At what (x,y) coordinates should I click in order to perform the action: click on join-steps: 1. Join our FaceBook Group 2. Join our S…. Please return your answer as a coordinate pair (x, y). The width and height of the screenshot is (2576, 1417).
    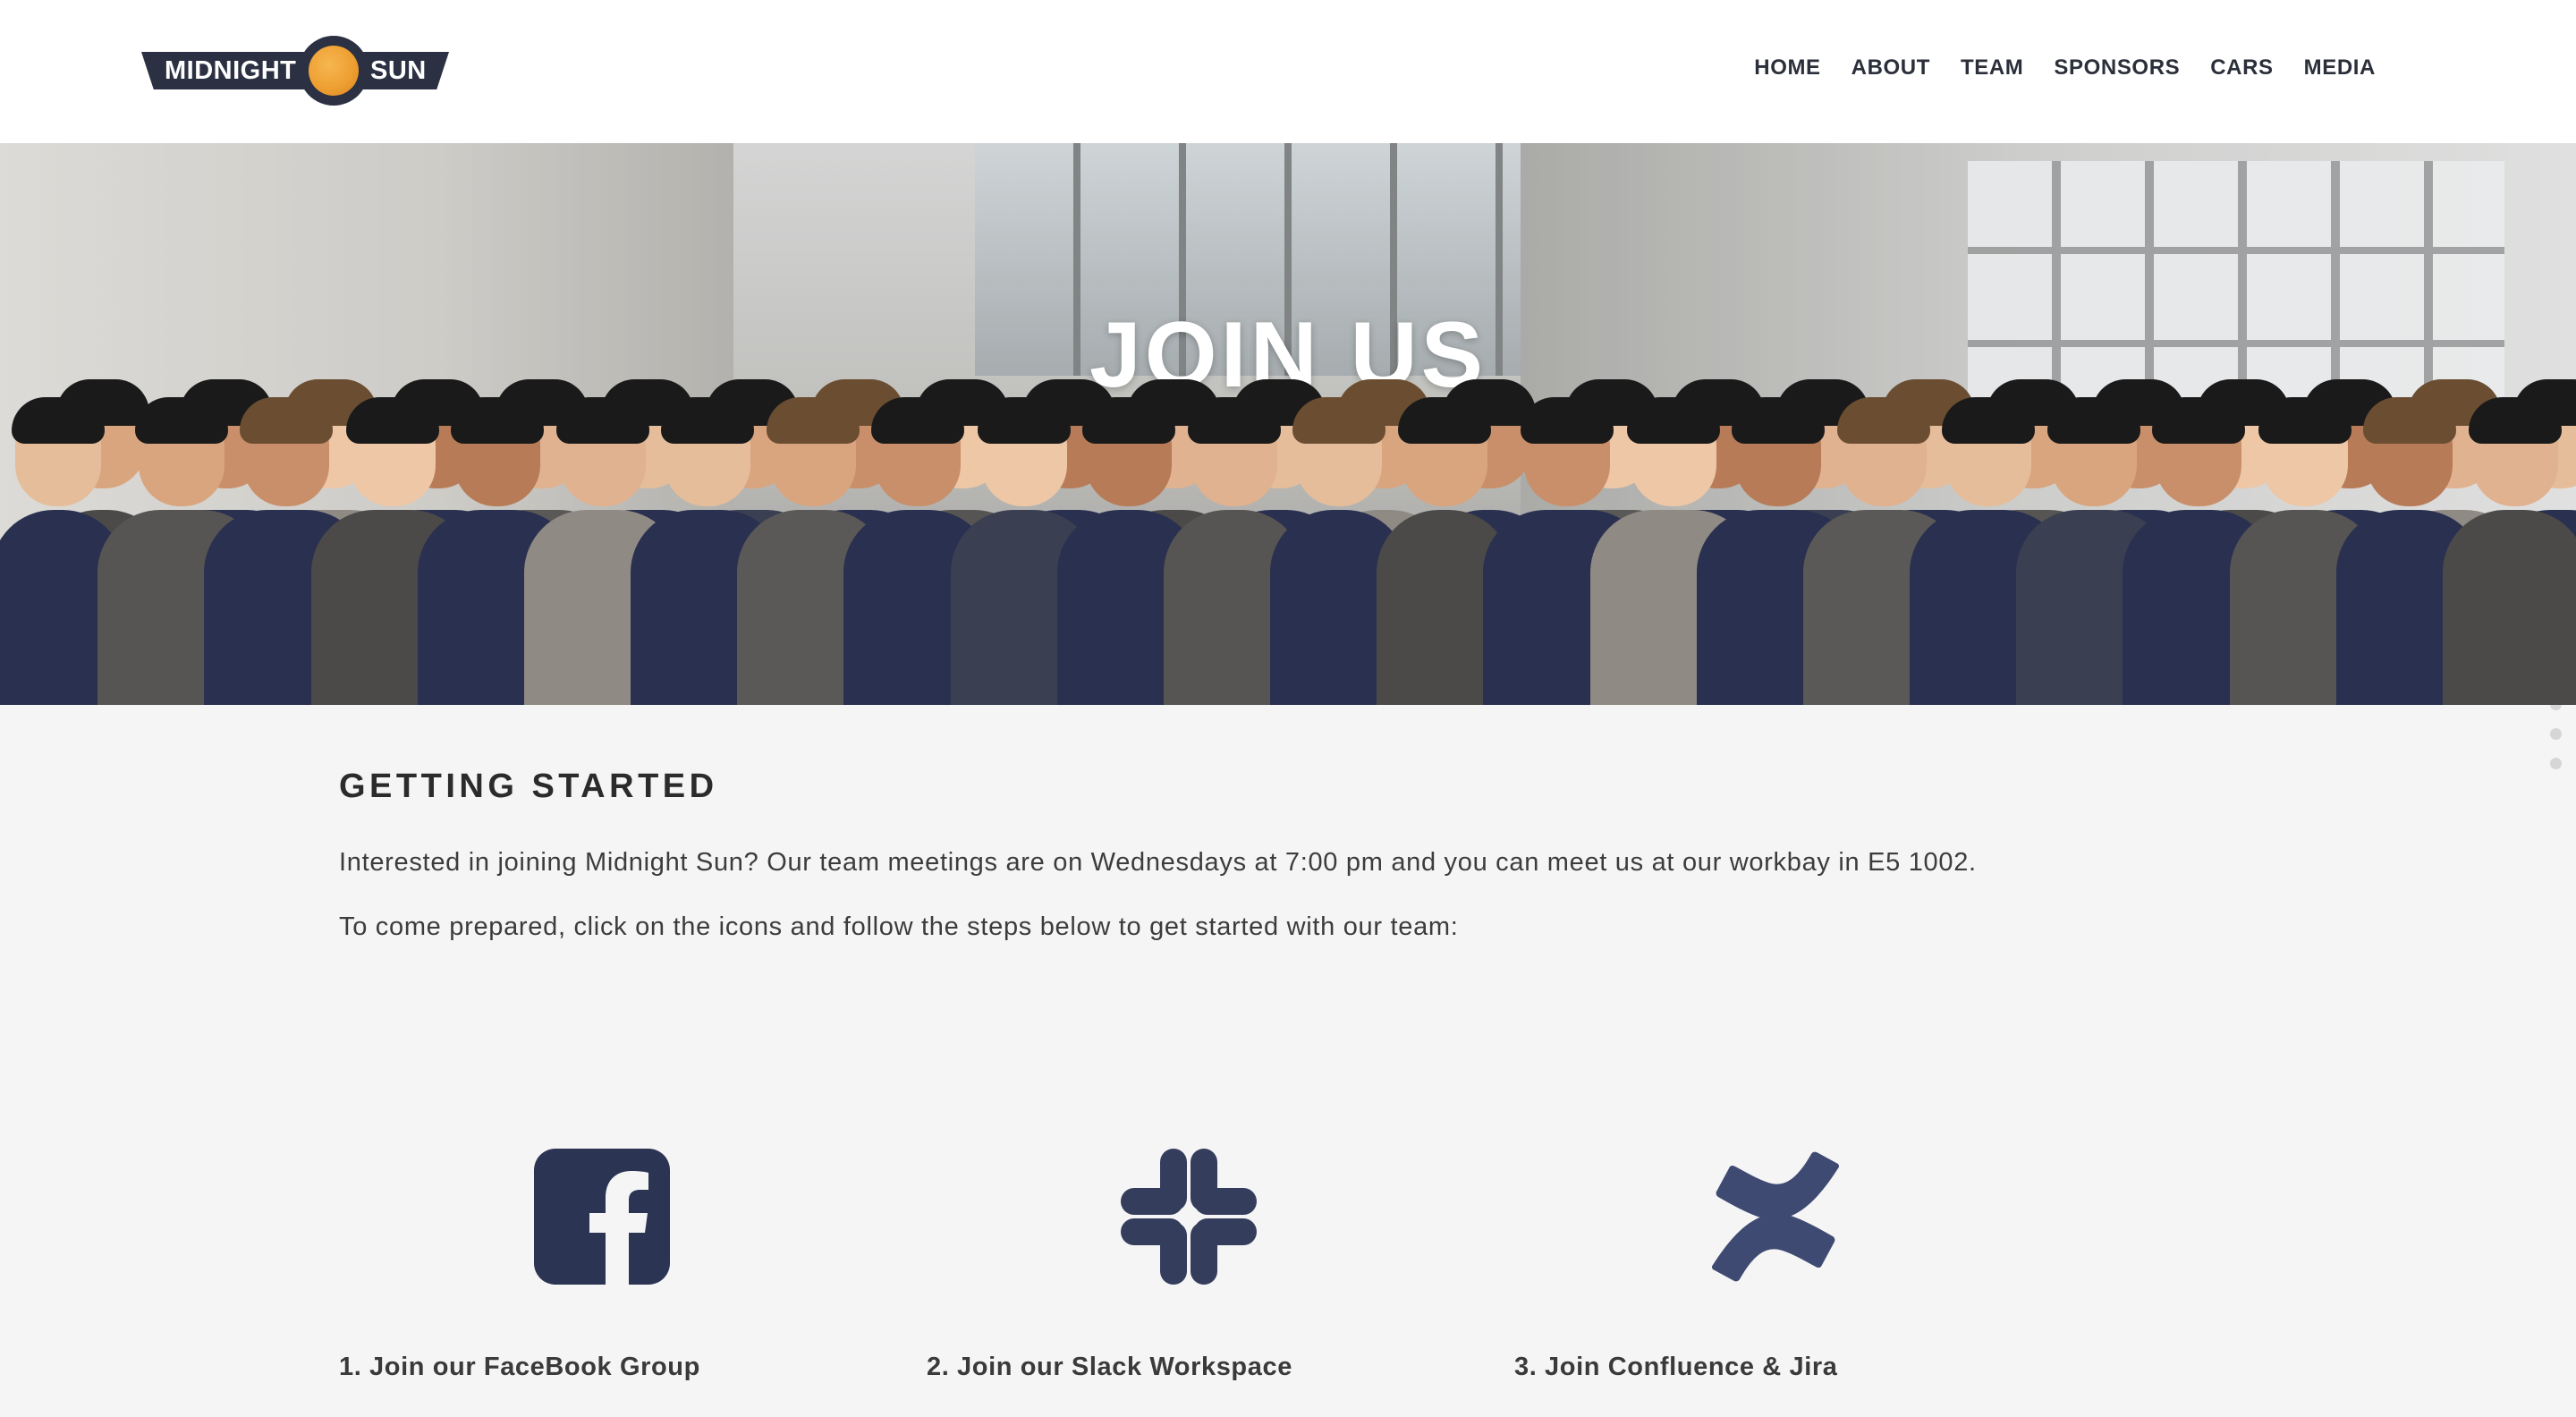
    Looking at the image, I should click on (1287, 1283).